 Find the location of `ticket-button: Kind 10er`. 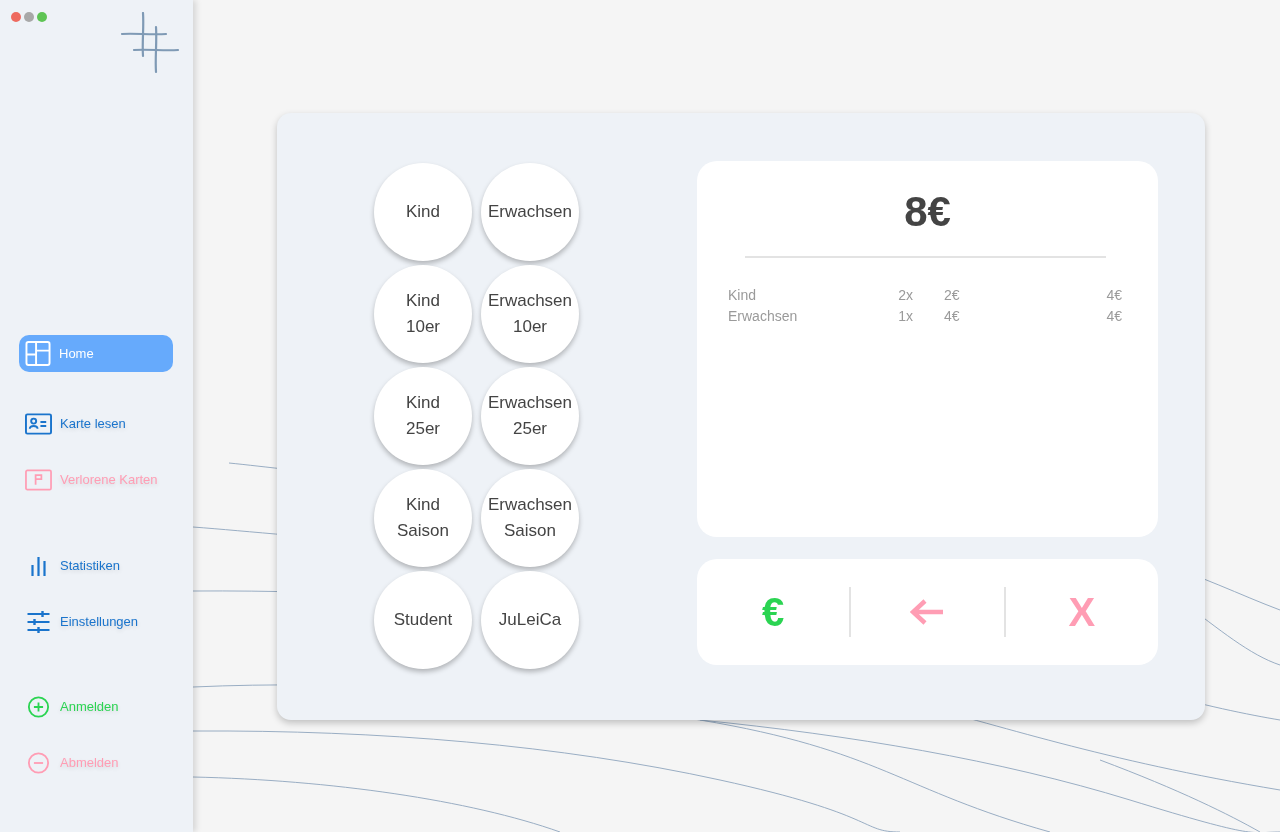

ticket-button: Kind 10er is located at coordinates (423, 314).